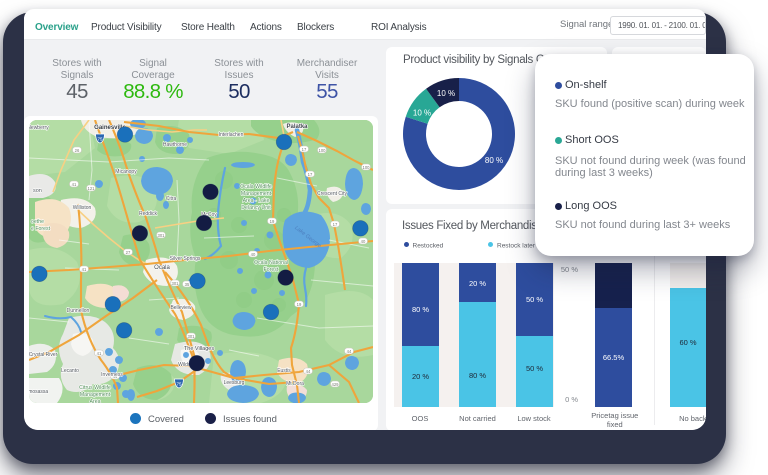 This screenshot has width=768, height=475. I want to click on svg-text: Forest, so click(271, 270).